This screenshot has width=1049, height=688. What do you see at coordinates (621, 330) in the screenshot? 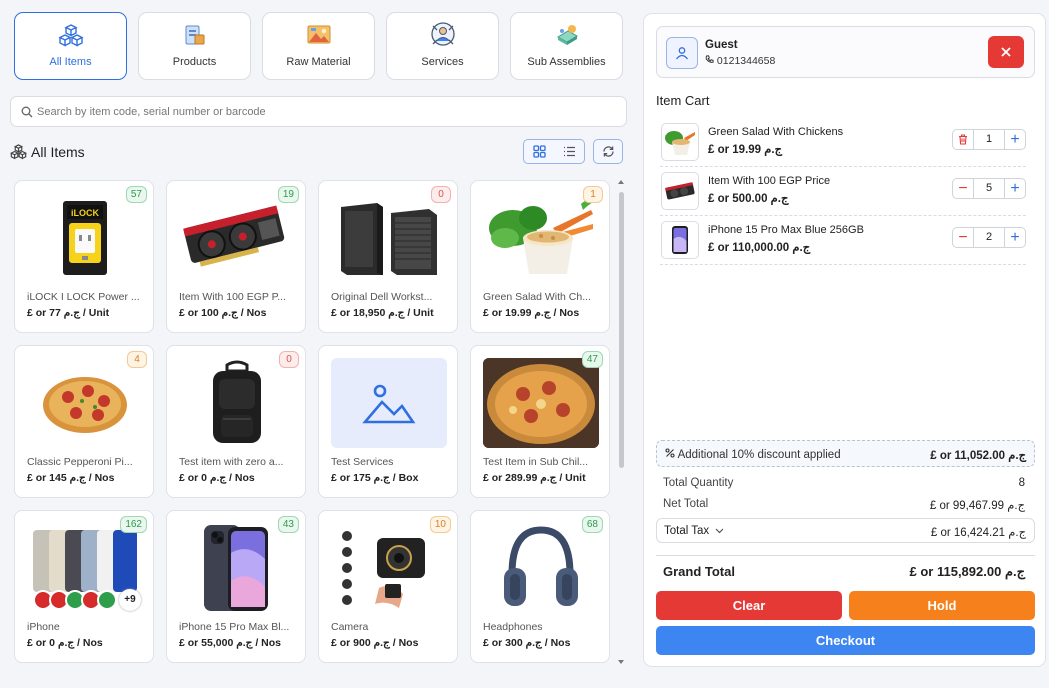
I see `scrollbar-thumb` at bounding box center [621, 330].